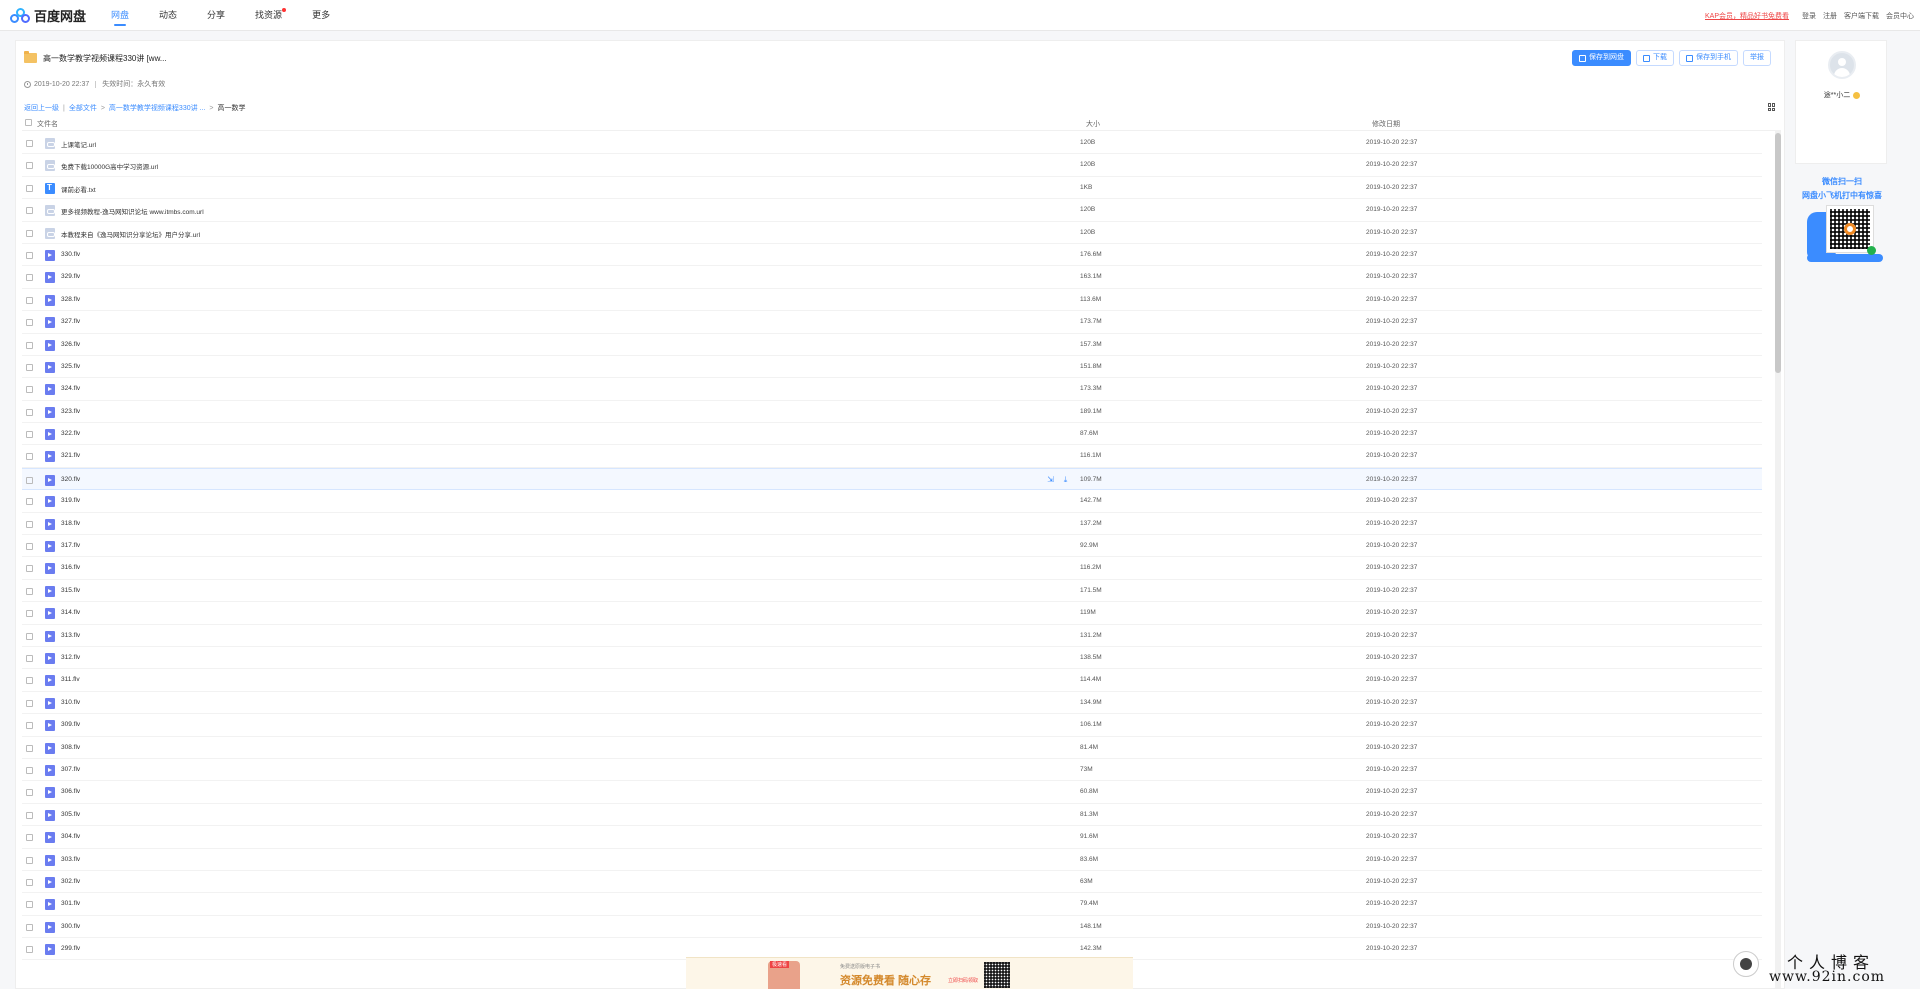 The image size is (1920, 989). I want to click on file-name: 312.flv, so click(70, 657).